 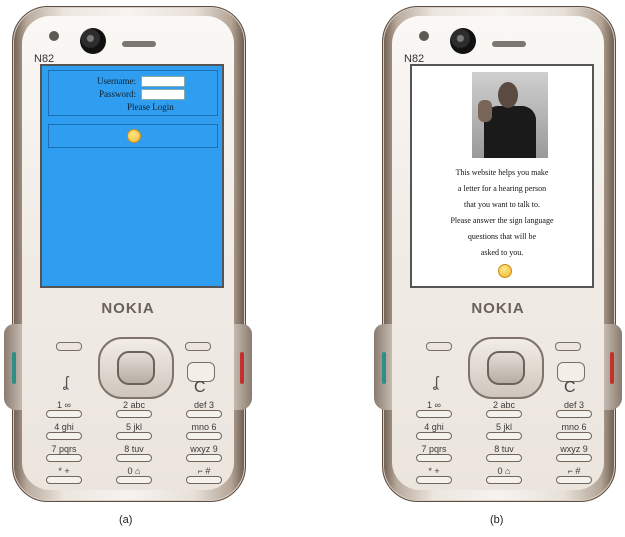 I want to click on password-input, so click(x=163, y=95).